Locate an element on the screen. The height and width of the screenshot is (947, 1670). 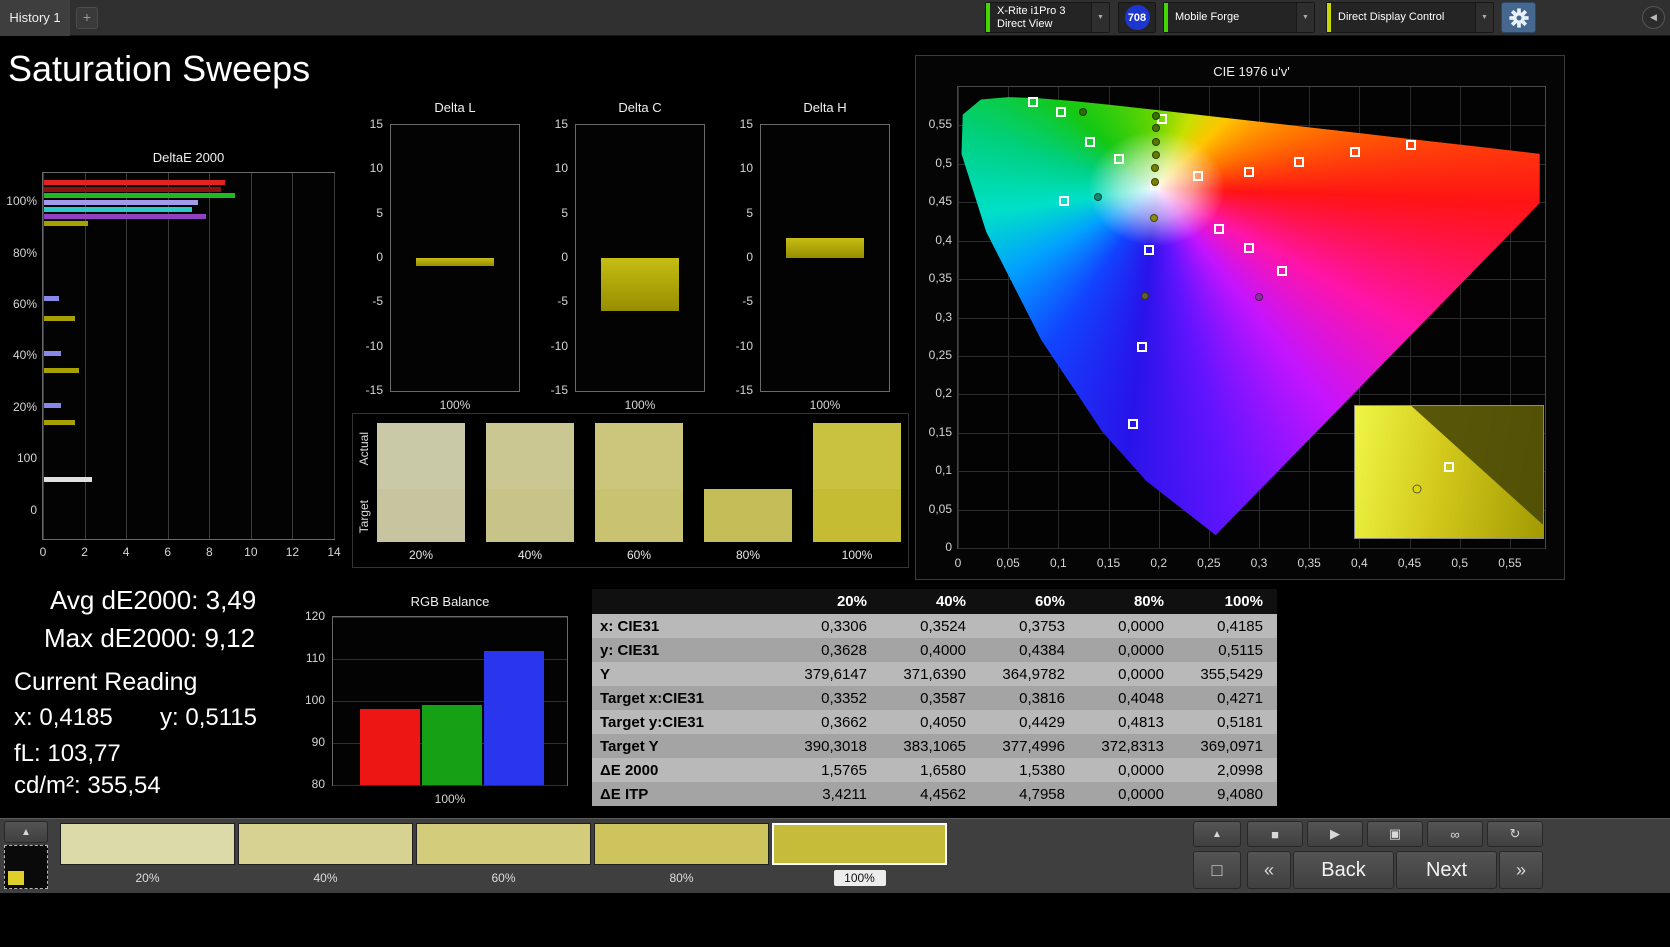
play-button: ▶ is located at coordinates (1335, 834).